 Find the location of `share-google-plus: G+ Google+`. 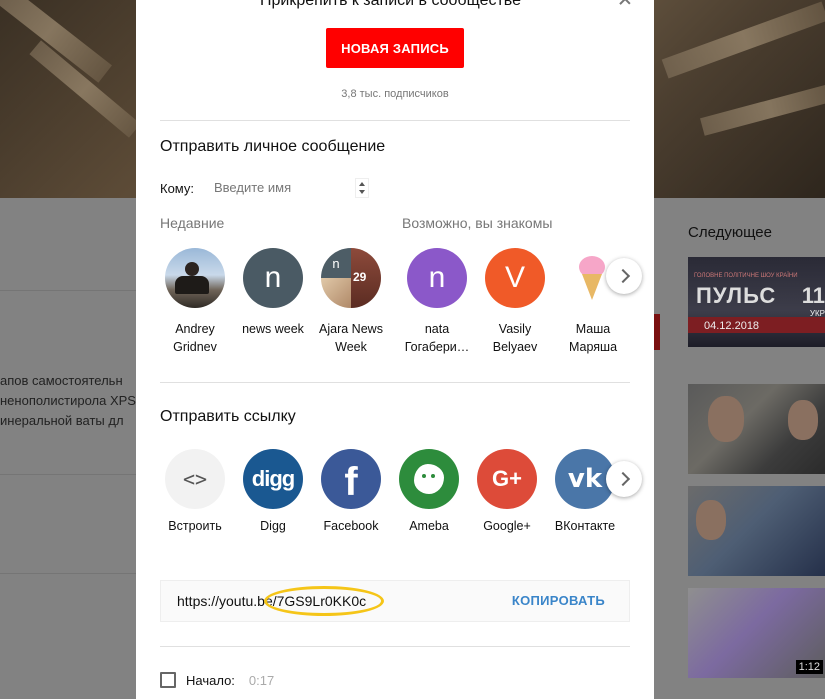

share-google-plus: G+ Google+ is located at coordinates (507, 491).